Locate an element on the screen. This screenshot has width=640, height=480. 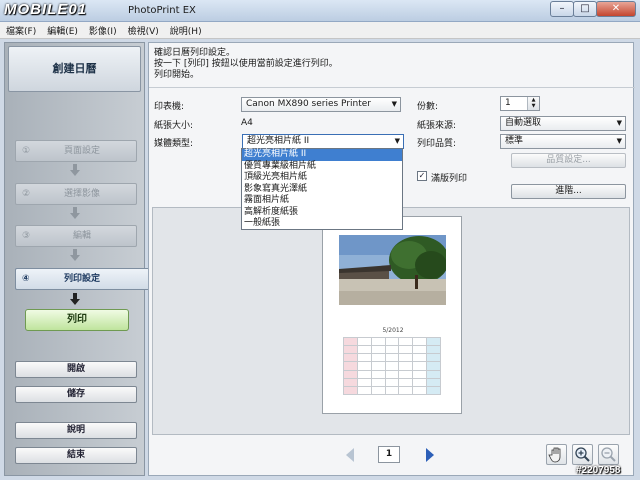
media-type-option: 影象寫真光澤紙 is located at coordinates (322, 190).